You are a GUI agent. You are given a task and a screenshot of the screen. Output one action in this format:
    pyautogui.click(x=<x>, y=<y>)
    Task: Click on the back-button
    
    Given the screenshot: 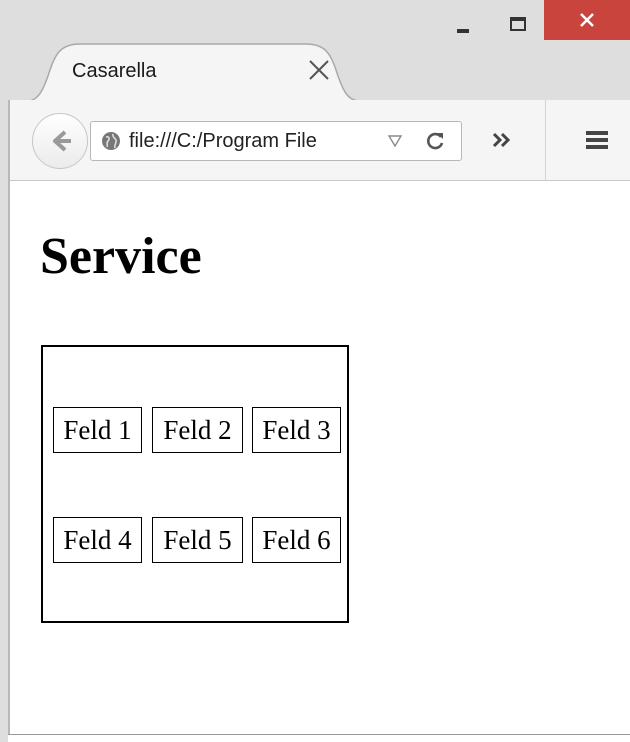 What is the action you would take?
    pyautogui.click(x=60, y=141)
    